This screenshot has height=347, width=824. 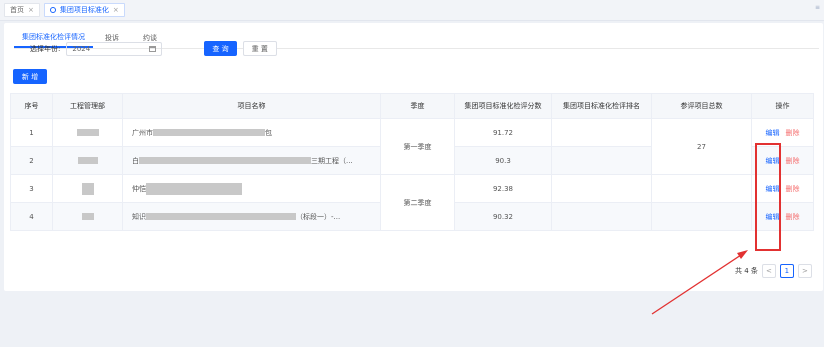 What do you see at coordinates (782, 106) in the screenshot?
I see `col-header: 操作` at bounding box center [782, 106].